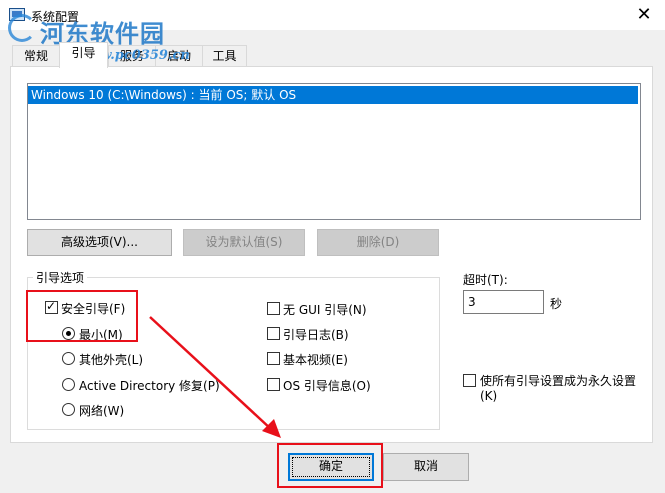 The width and height of the screenshot is (665, 493). I want to click on os-boot-info-checkbox, so click(273, 384).